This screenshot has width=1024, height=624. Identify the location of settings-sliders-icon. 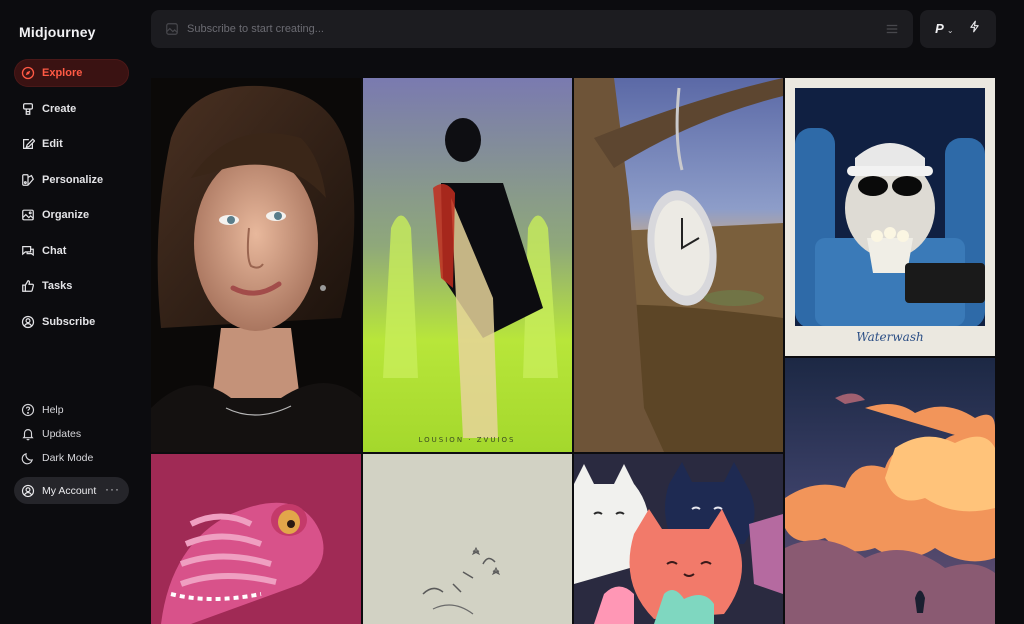
(892, 29).